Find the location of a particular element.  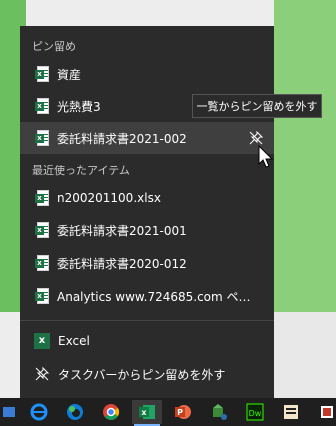

svg-text: Dw is located at coordinates (255, 413).